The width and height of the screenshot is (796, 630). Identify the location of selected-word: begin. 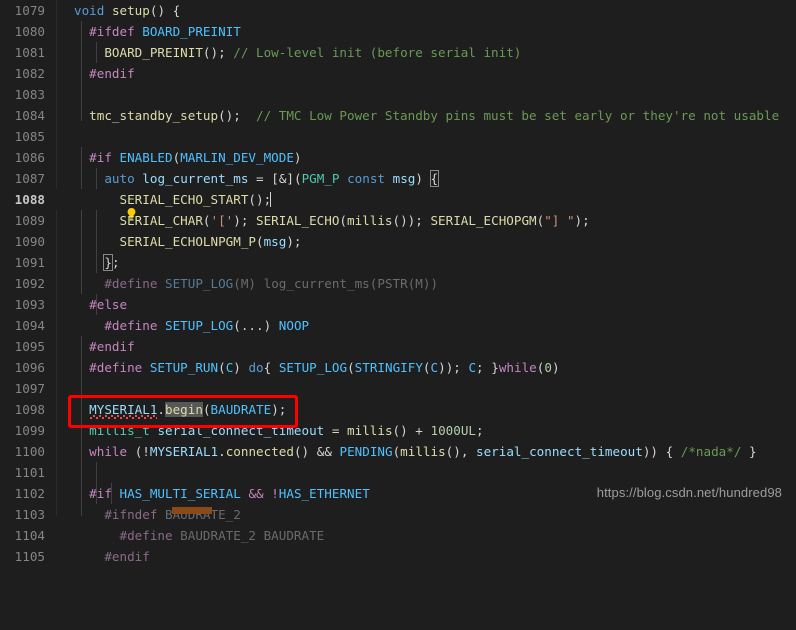
(184, 409).